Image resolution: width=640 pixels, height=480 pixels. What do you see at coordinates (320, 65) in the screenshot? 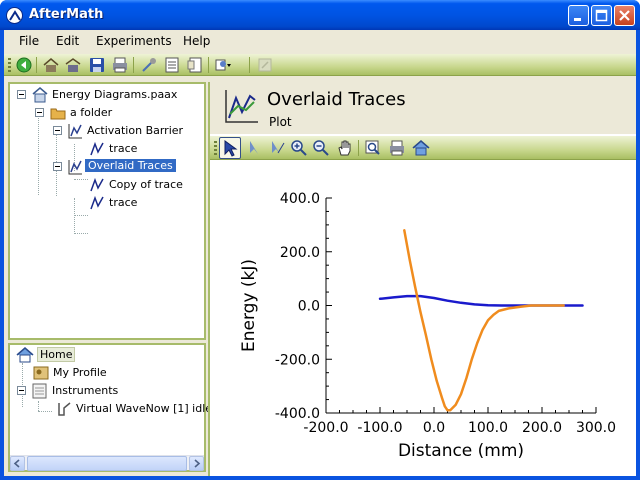
I see `main-toolbar` at bounding box center [320, 65].